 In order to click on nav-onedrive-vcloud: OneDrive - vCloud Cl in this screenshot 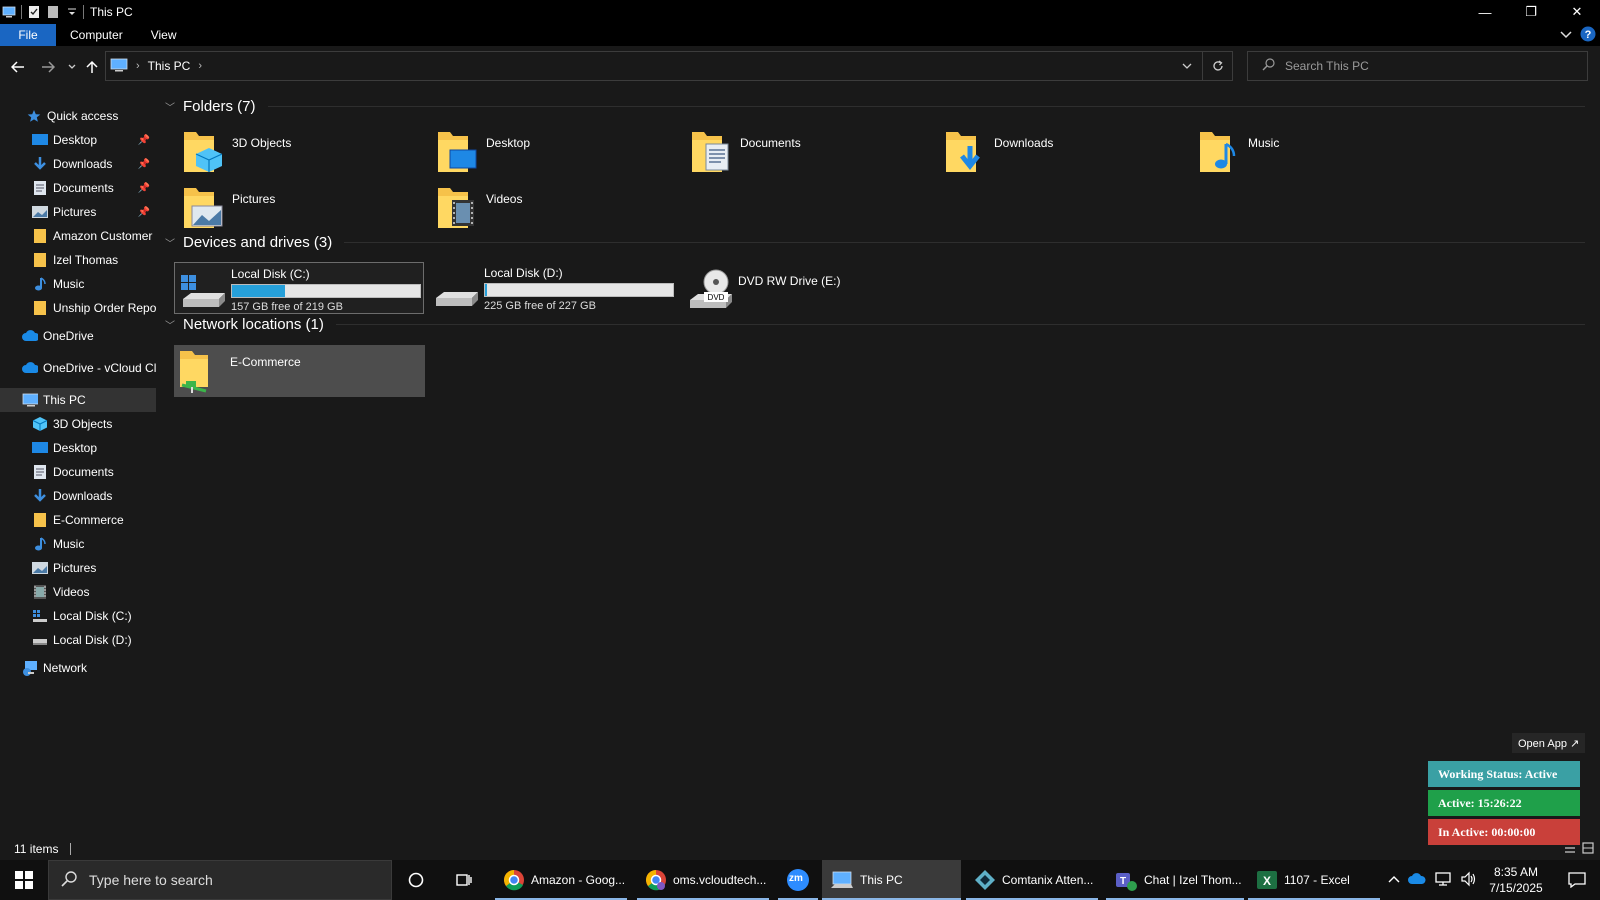, I will do `click(78, 368)`.